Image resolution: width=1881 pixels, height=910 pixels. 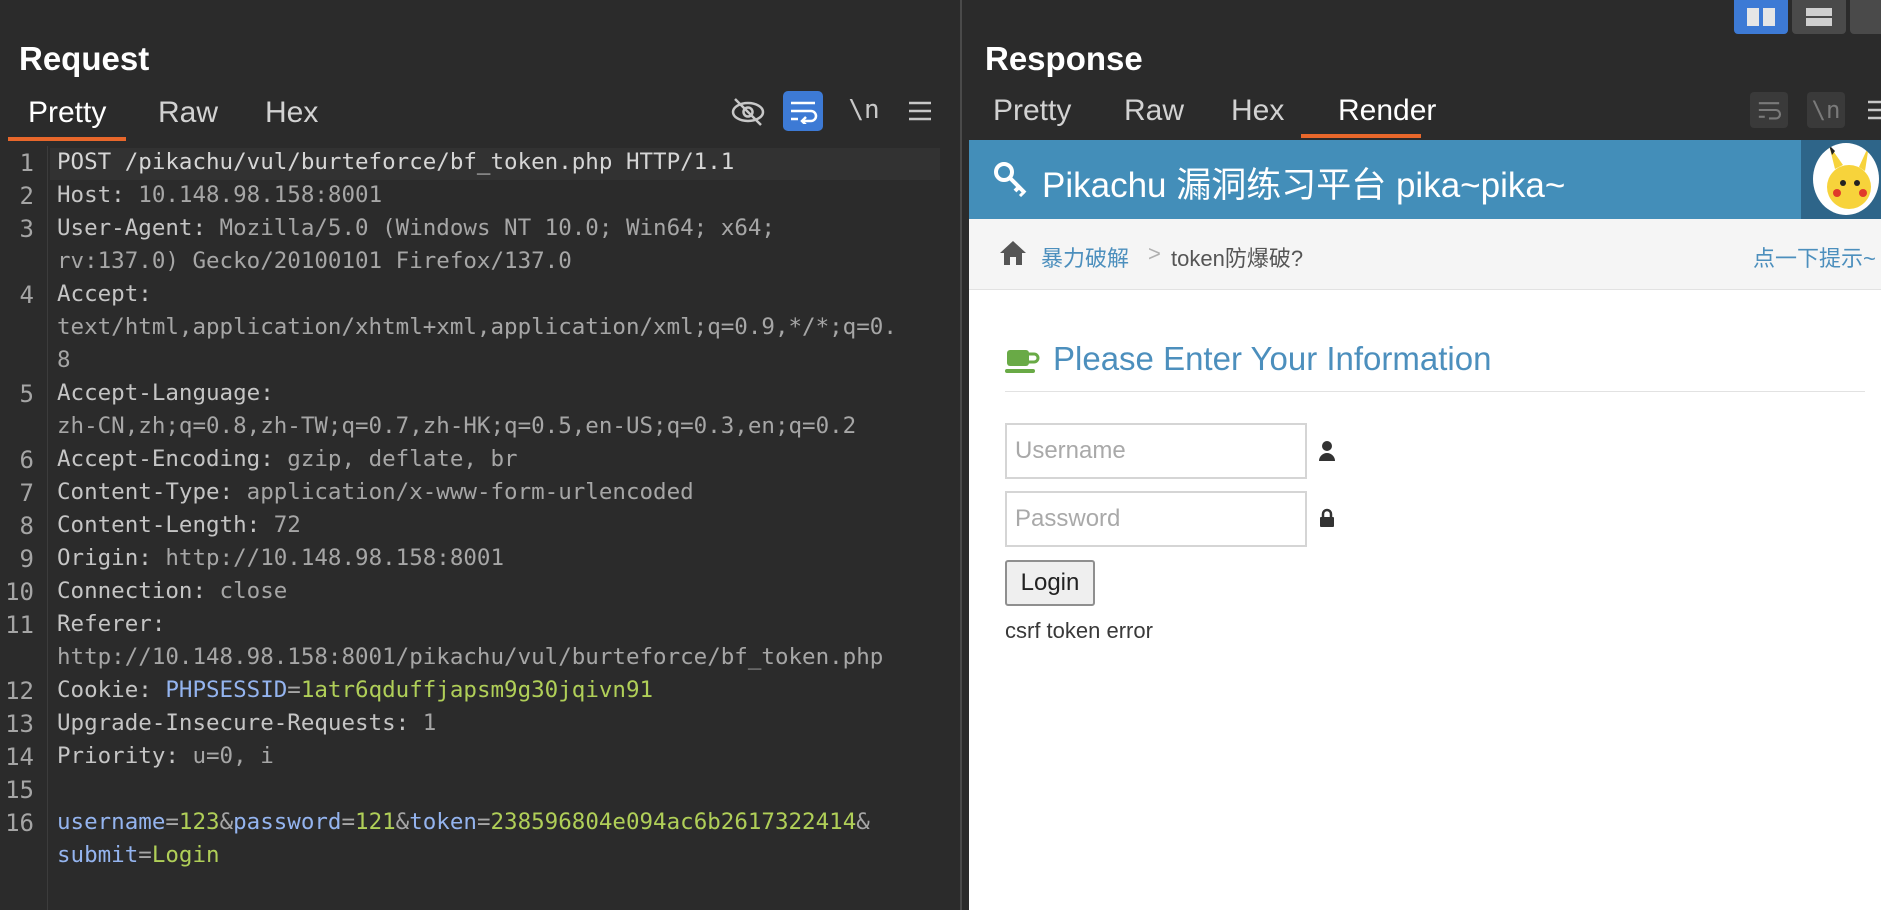 I want to click on cookie-value: 1atr6qduffjapsm9g30jqivn91, so click(x=477, y=690).